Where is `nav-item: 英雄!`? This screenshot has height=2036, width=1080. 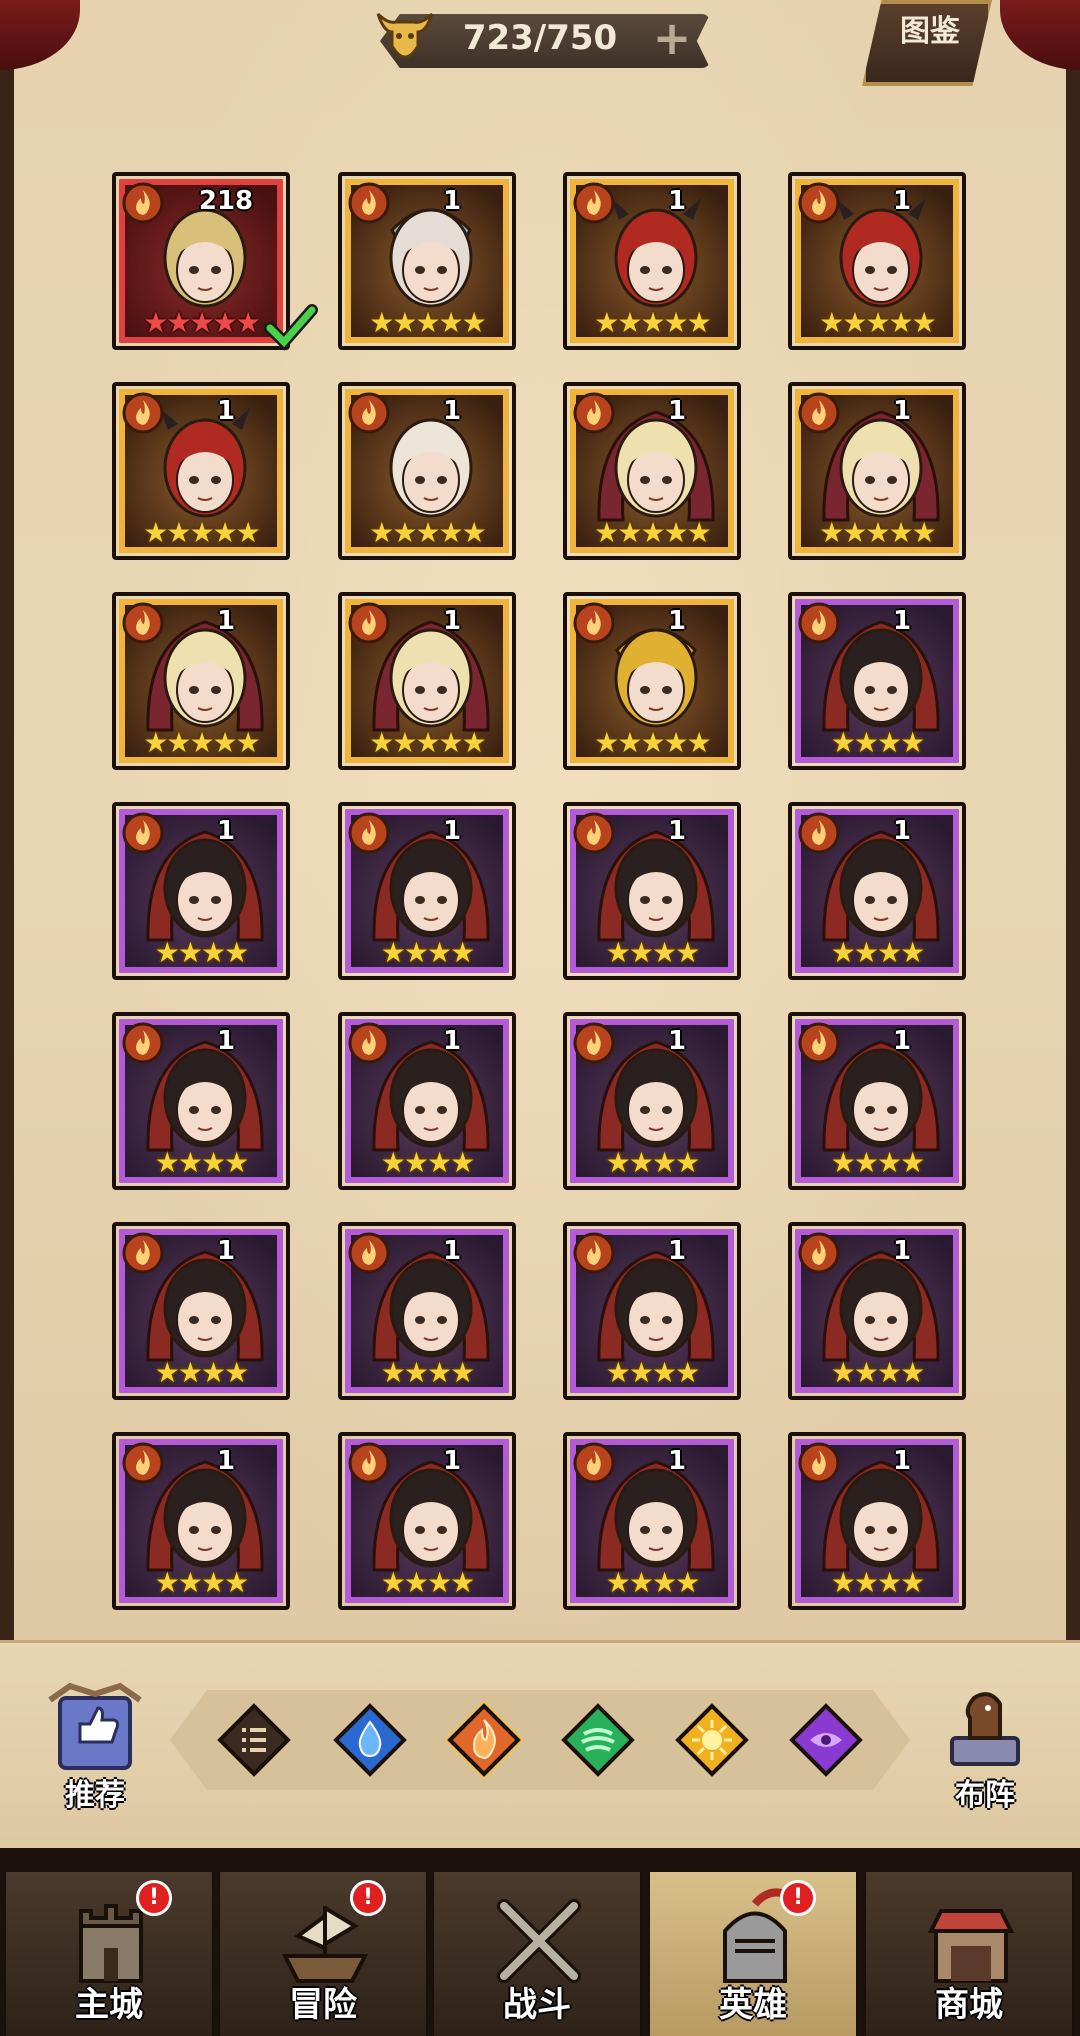
nav-item: 英雄! is located at coordinates (753, 1954).